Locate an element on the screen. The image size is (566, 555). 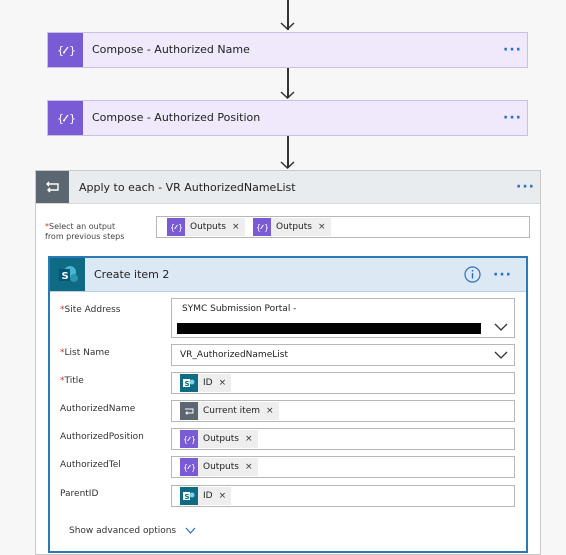
card-title: Apply to each - VR AuthorizedNameList is located at coordinates (187, 187).